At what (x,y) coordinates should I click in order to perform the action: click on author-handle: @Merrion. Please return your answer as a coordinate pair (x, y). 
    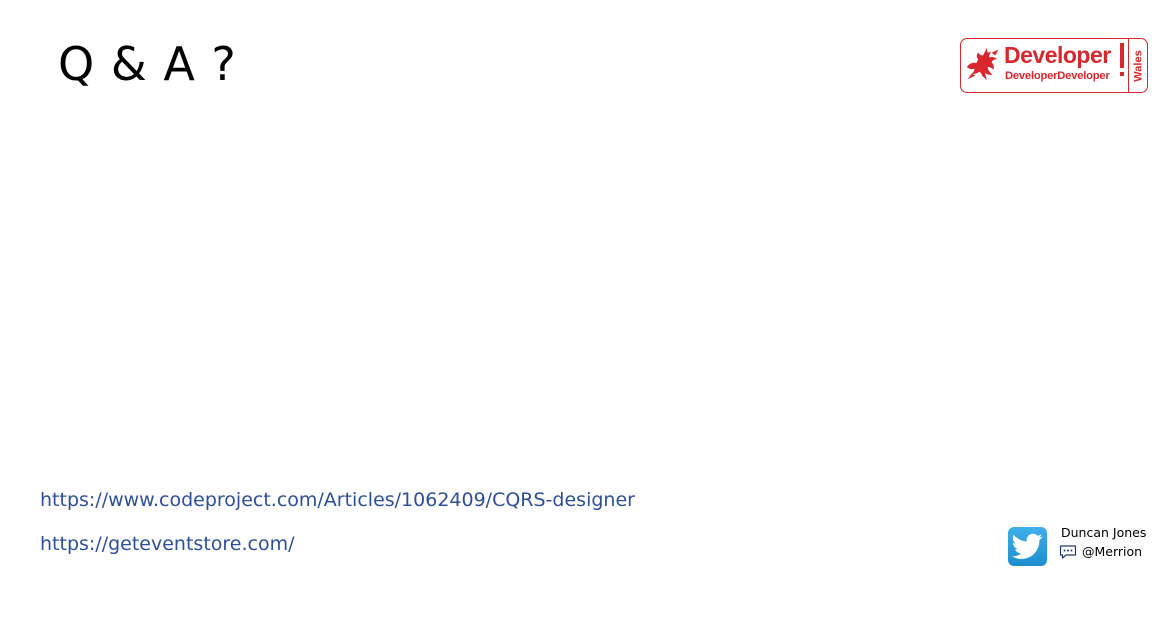
    Looking at the image, I should click on (1112, 552).